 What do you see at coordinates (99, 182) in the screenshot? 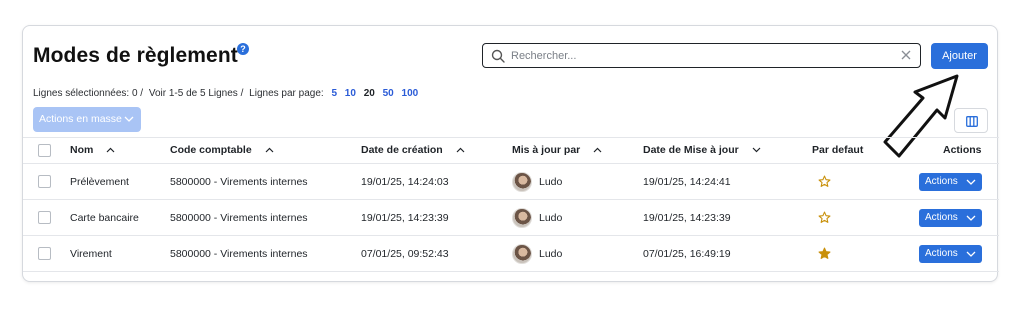
I see `cell-nom: Prélèvement` at bounding box center [99, 182].